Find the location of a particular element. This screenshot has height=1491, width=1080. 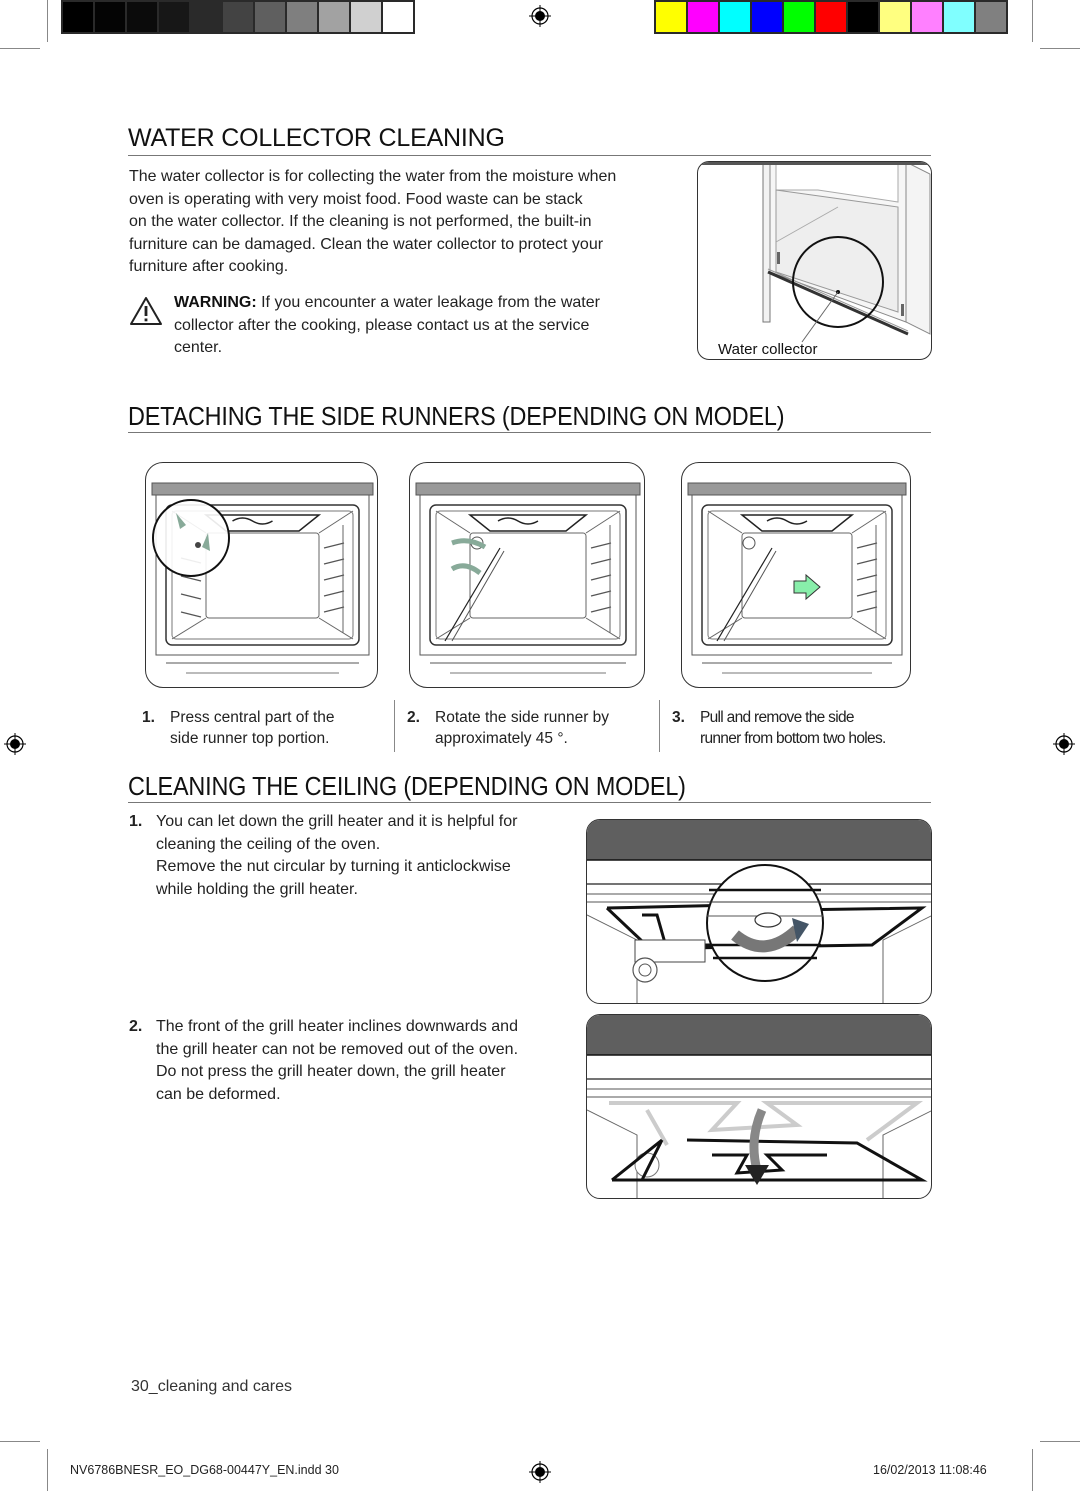

grill-heater-lowered-illustration is located at coordinates (759, 1106).